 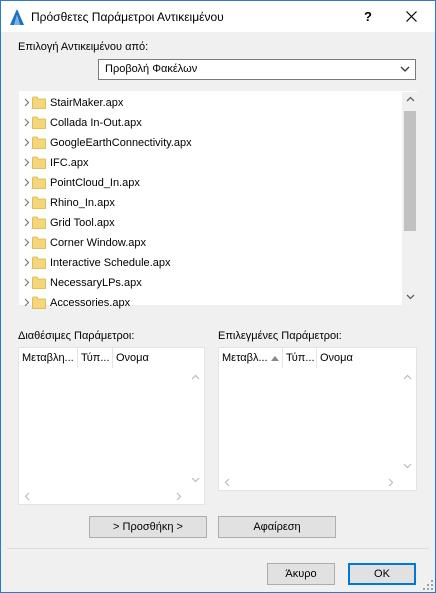 I want to click on tree-item: GoogleEarthConnectivity.apx, so click(x=210, y=143).